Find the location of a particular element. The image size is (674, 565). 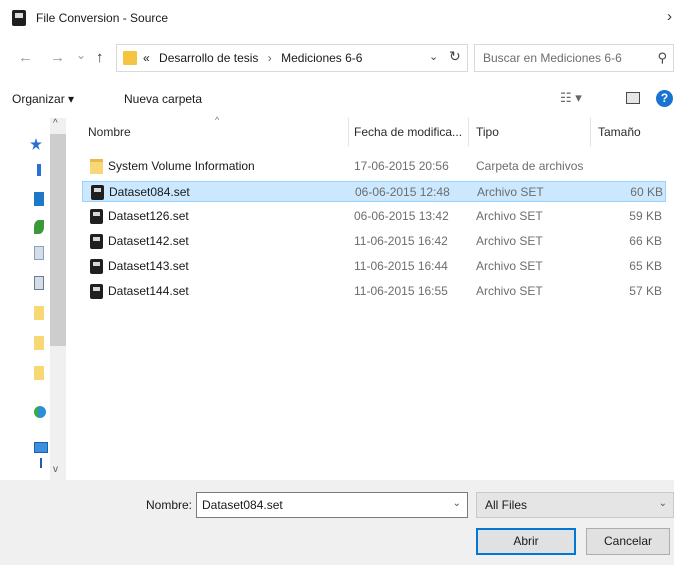

file-date: 11-06-2015 16:55 is located at coordinates (401, 291).